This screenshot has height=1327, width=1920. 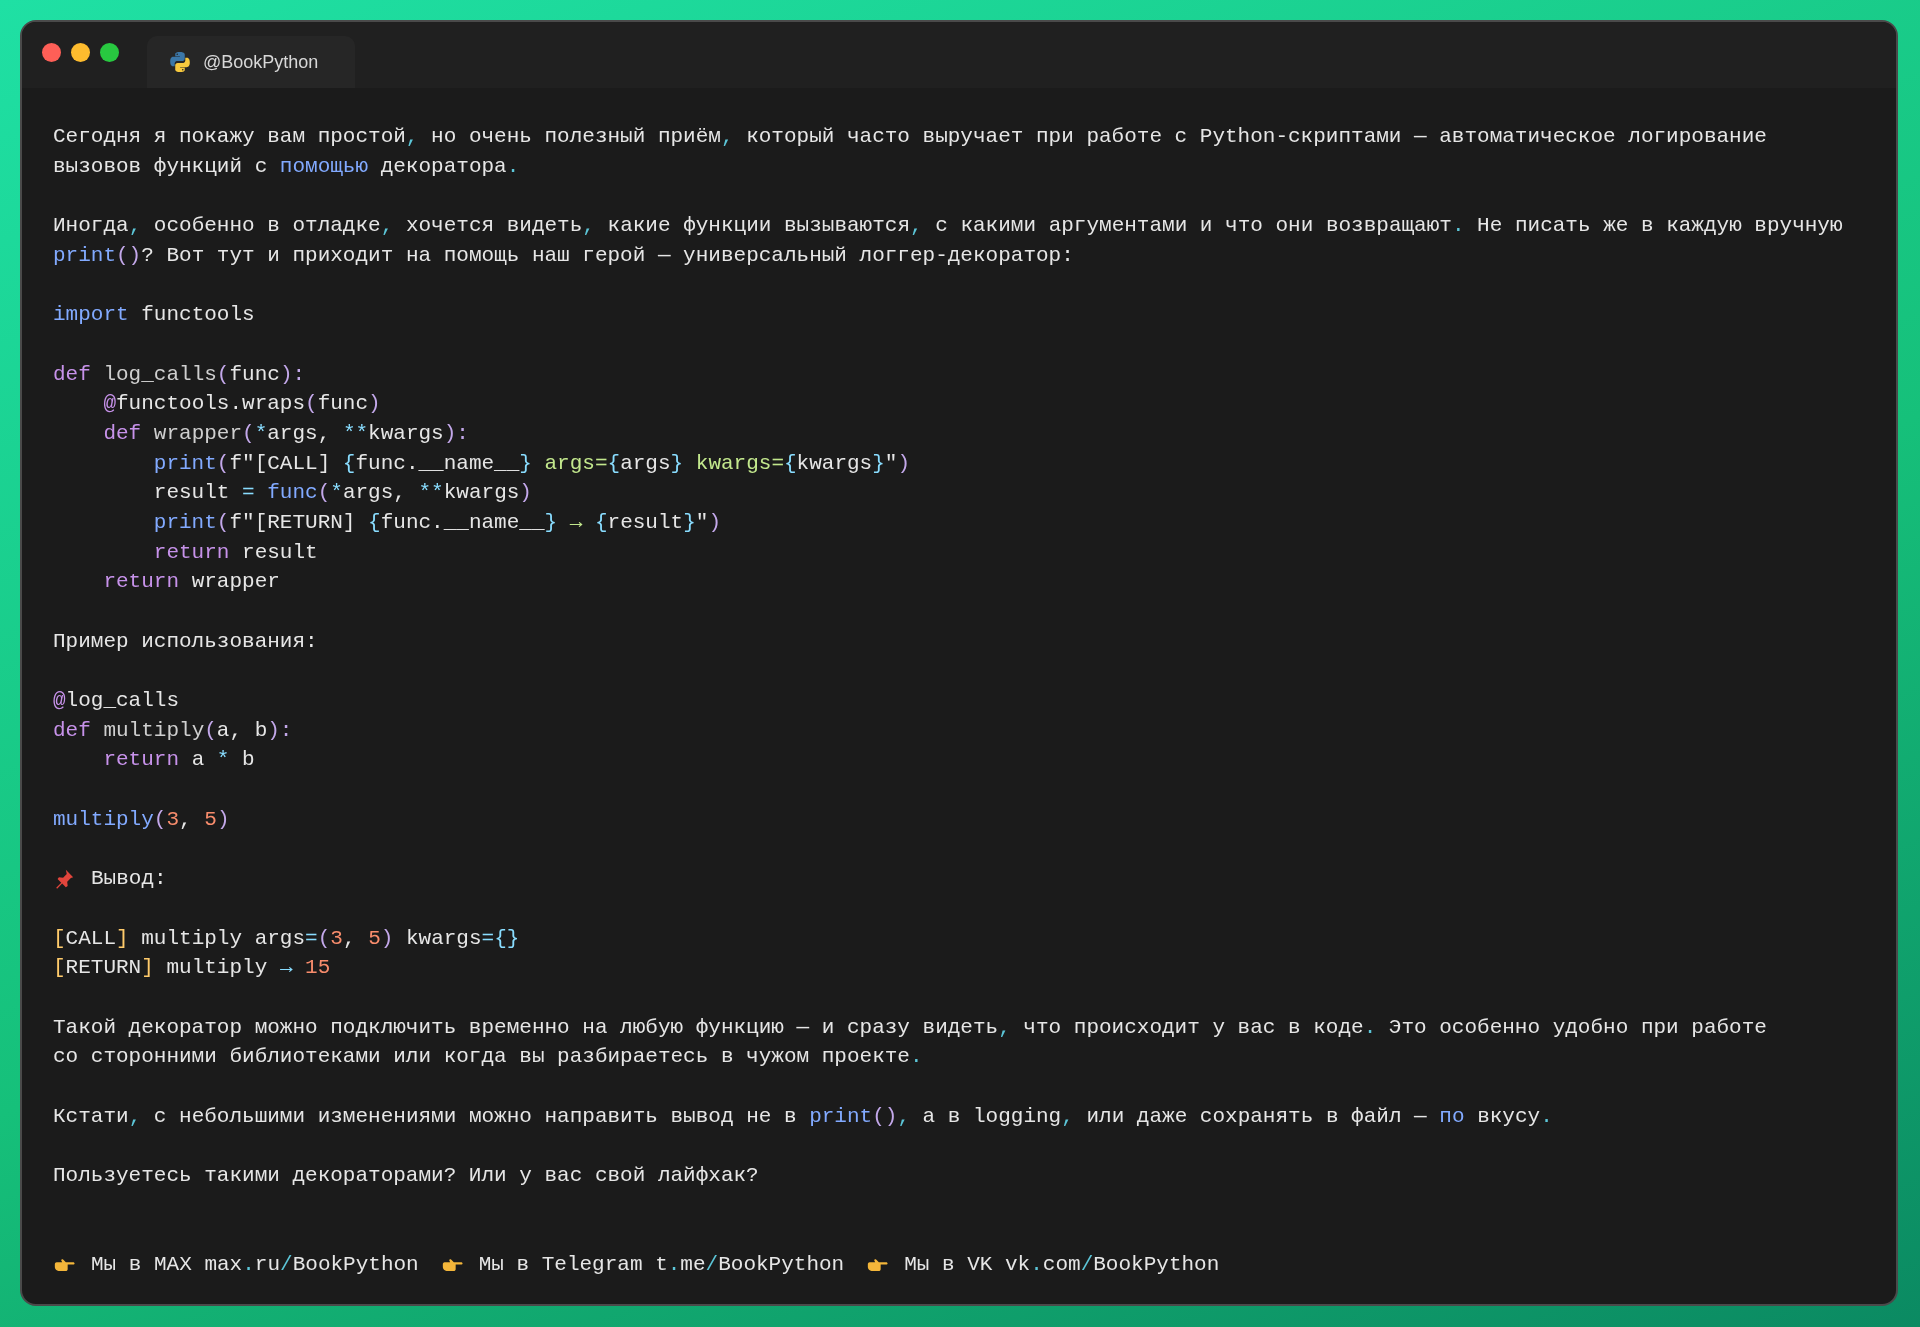 I want to click on code-line: [CALL] multiply args=(3, 5) kwargs={}, so click(x=286, y=938).